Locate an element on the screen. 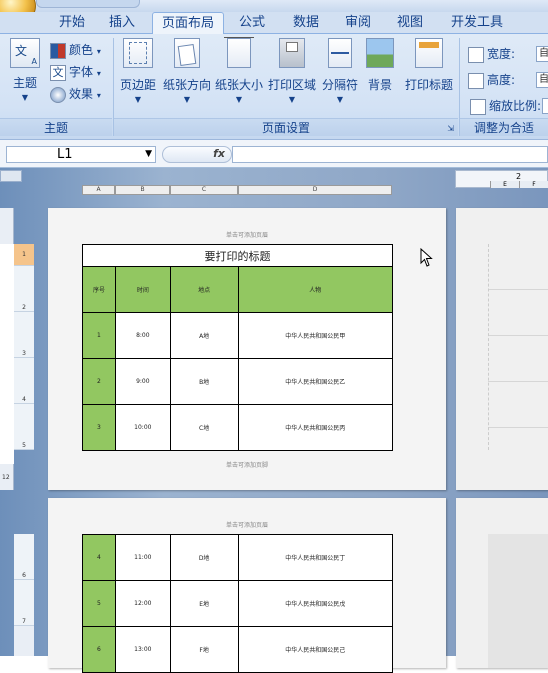  column-header: D is located at coordinates (315, 190).